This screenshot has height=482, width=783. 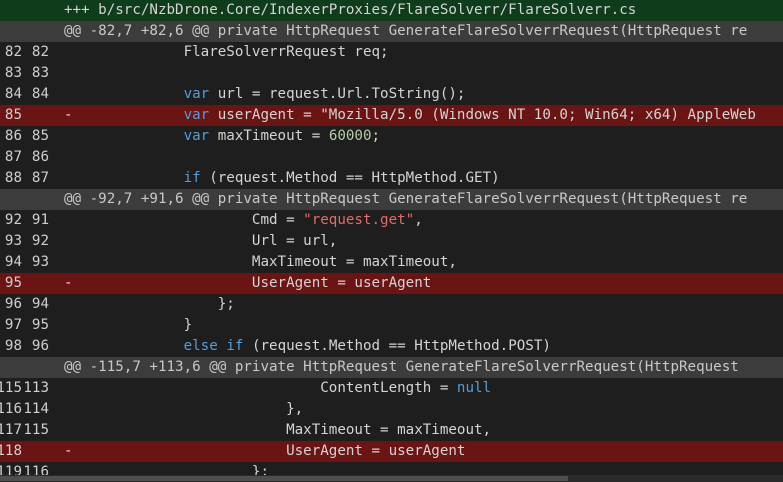 I want to click on old-line-number: 85, so click(x=13, y=115).